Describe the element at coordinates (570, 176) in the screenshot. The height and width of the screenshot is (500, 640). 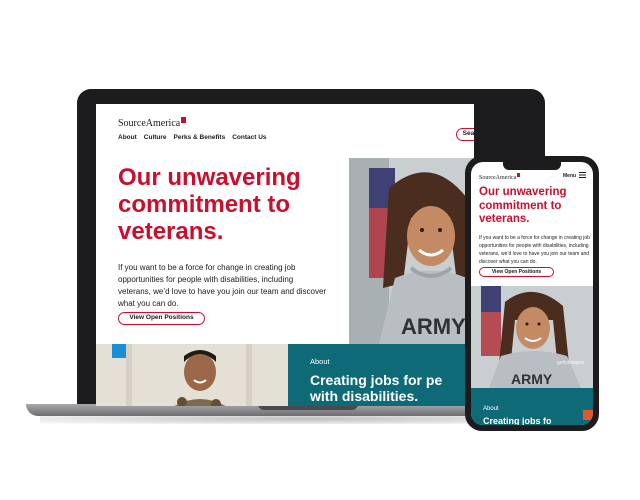
I see `mobile-menu-label: Menu` at that location.